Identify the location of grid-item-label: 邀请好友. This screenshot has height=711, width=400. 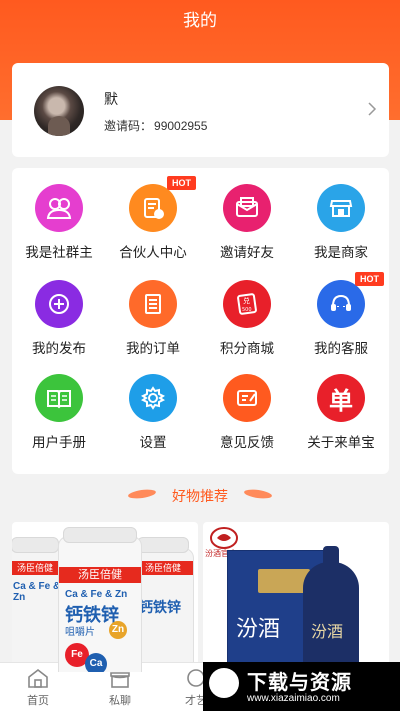
(247, 252).